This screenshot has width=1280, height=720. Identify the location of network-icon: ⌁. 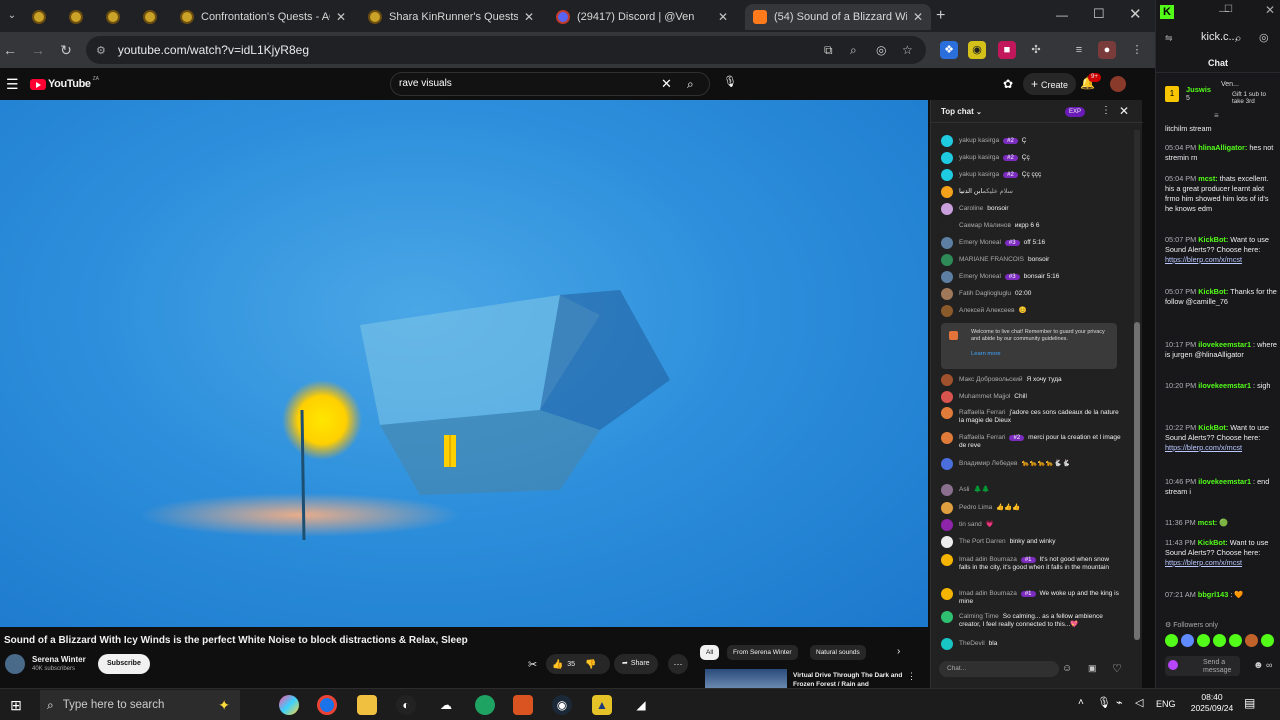
(1119, 702).